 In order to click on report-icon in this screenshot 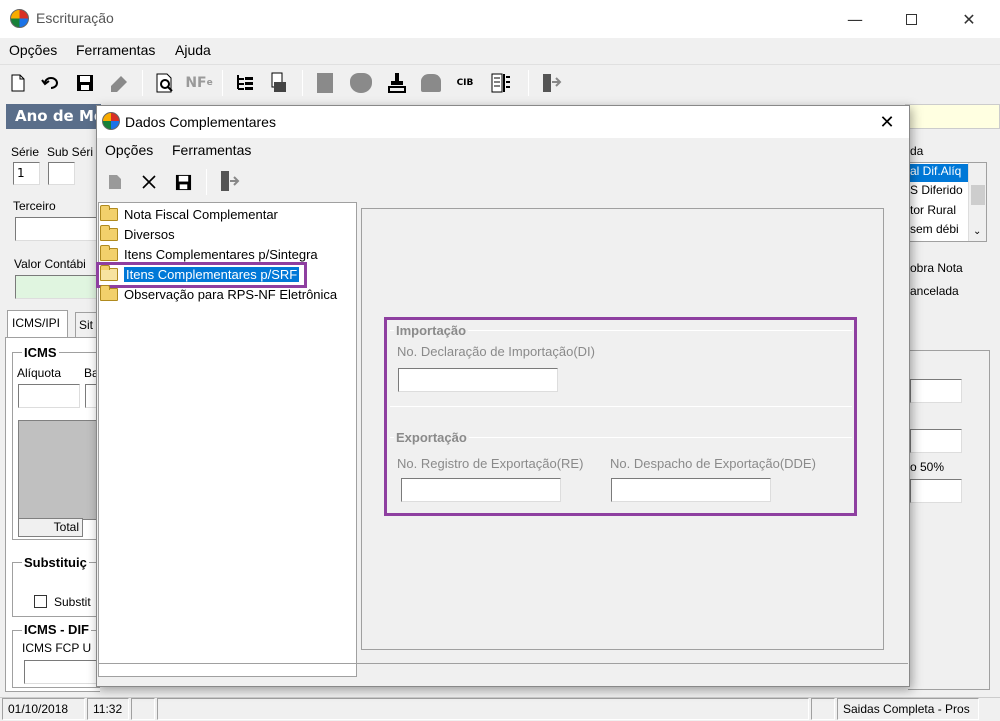, I will do `click(279, 83)`.